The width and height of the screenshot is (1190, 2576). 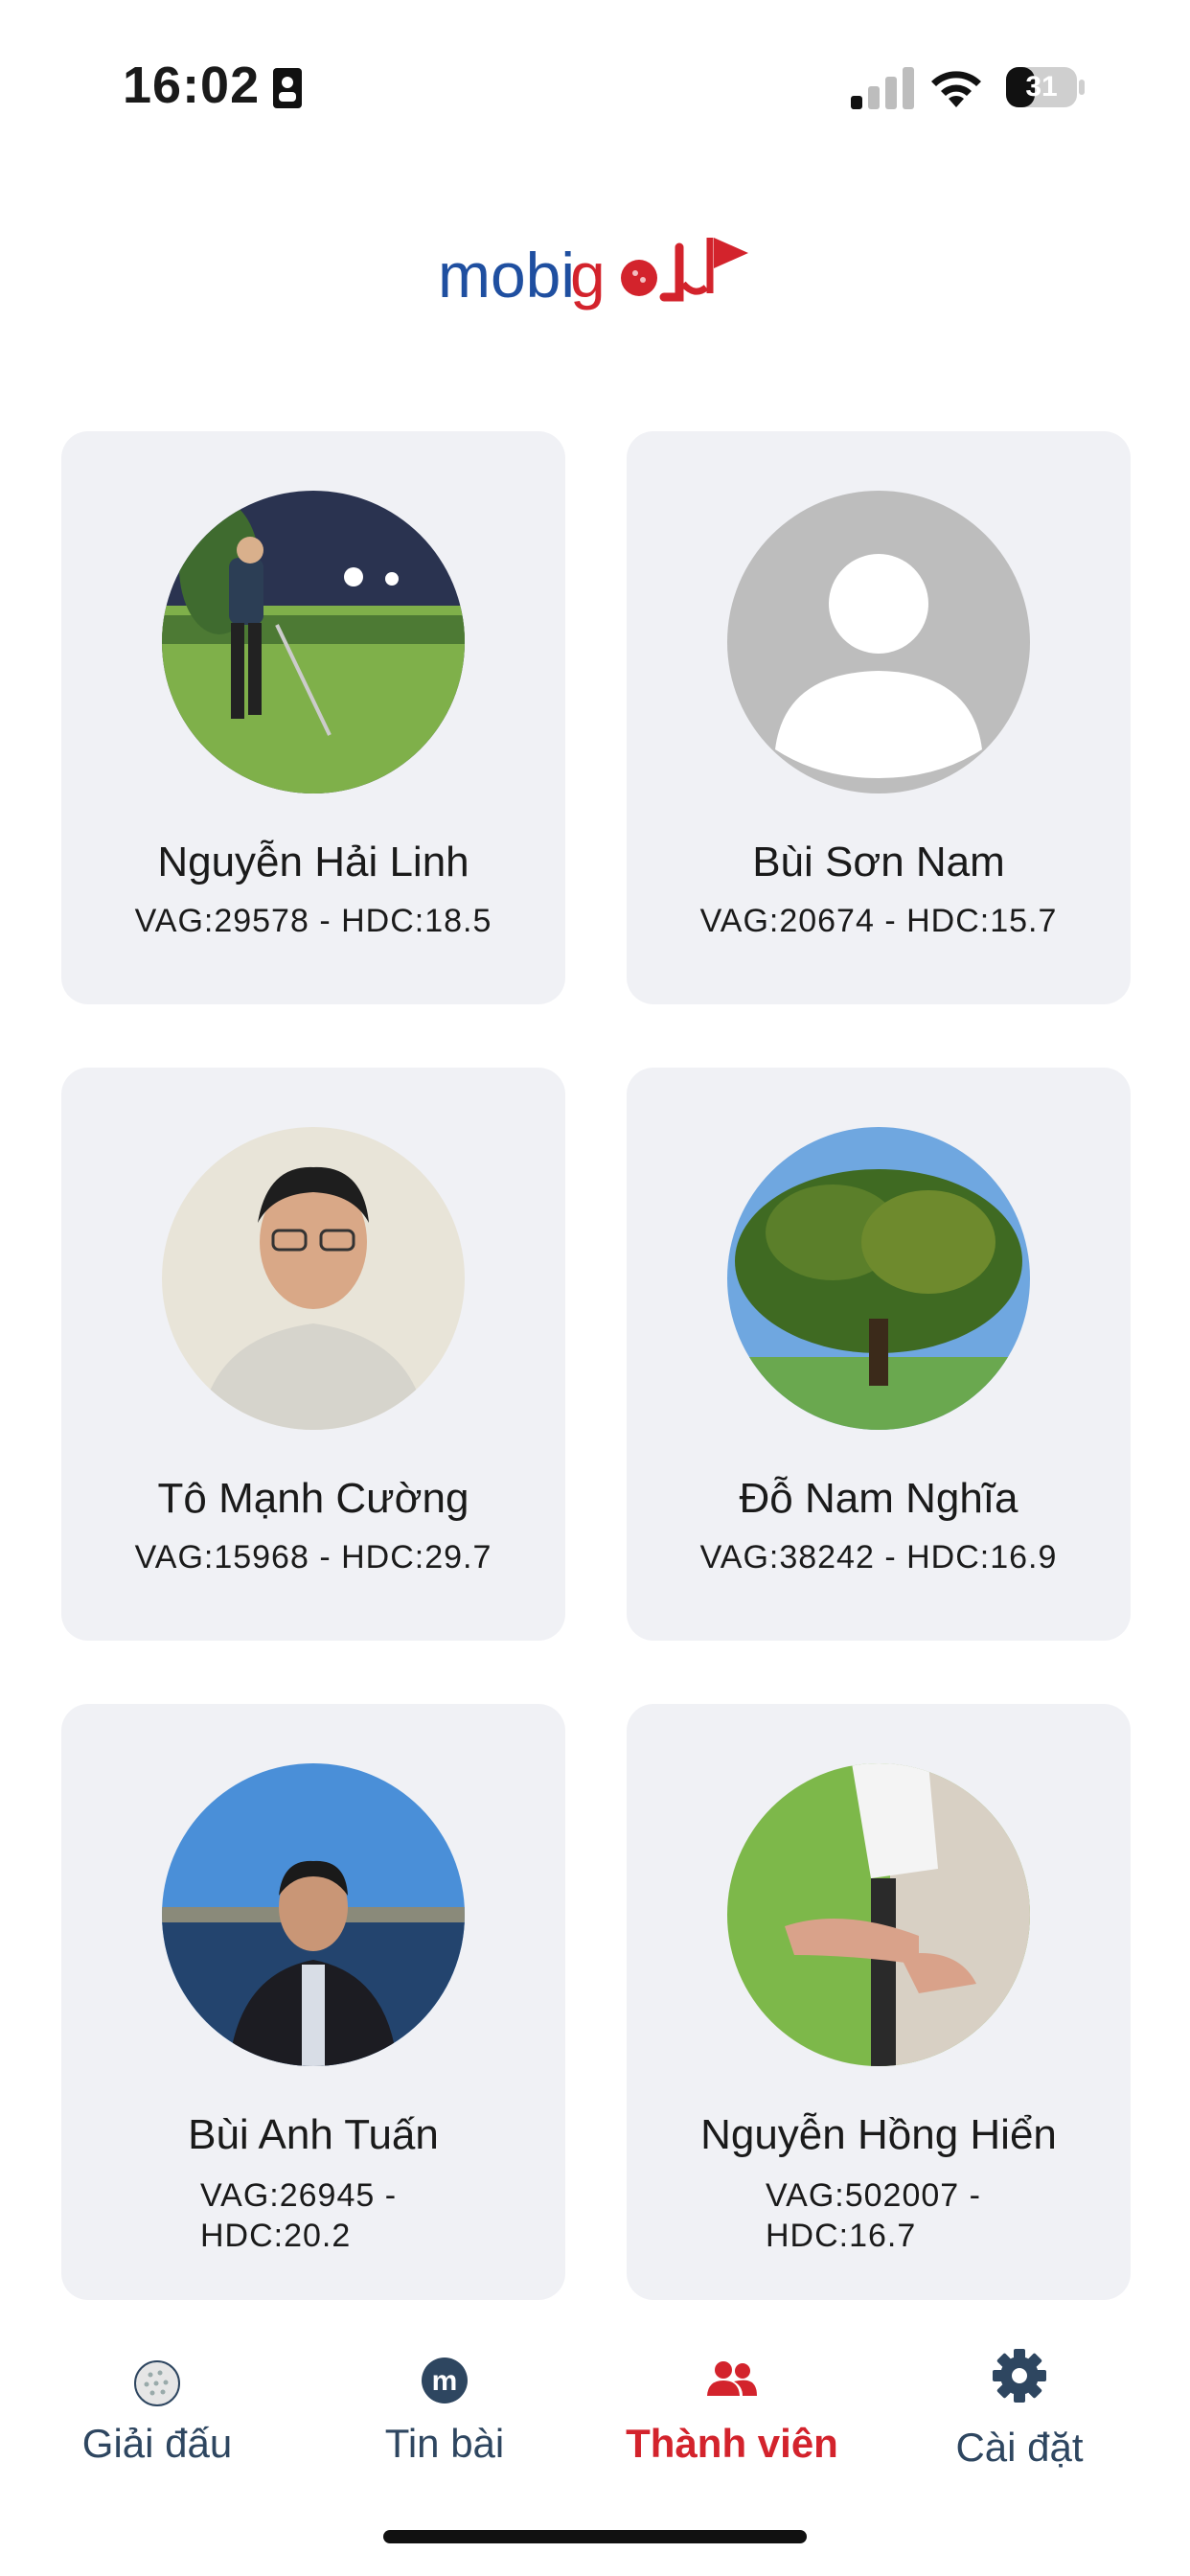 I want to click on member-stats-line: VAG:502007 -, so click(x=873, y=2195).